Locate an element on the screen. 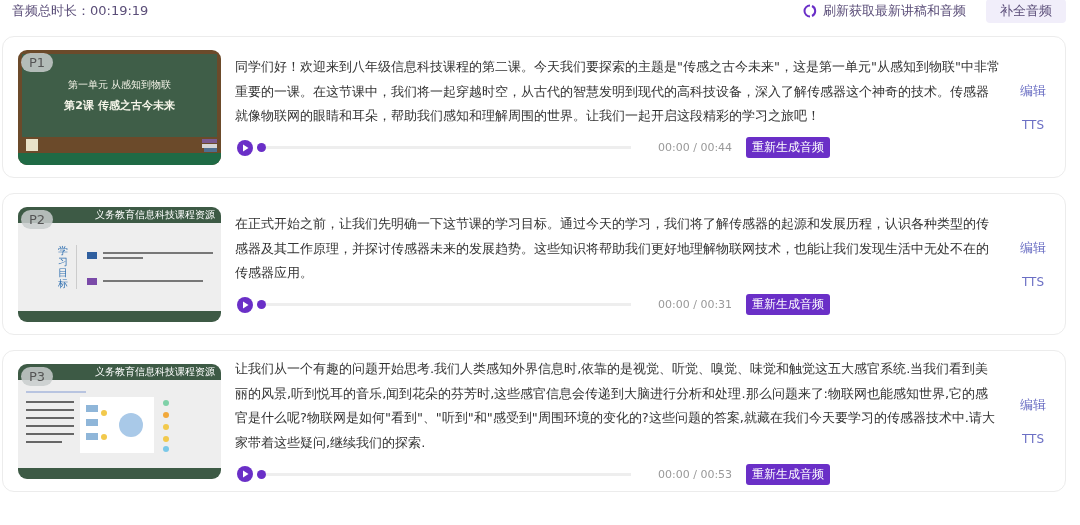 The height and width of the screenshot is (525, 1080). audio-time: 00:00 / 00:44 is located at coordinates (695, 148).